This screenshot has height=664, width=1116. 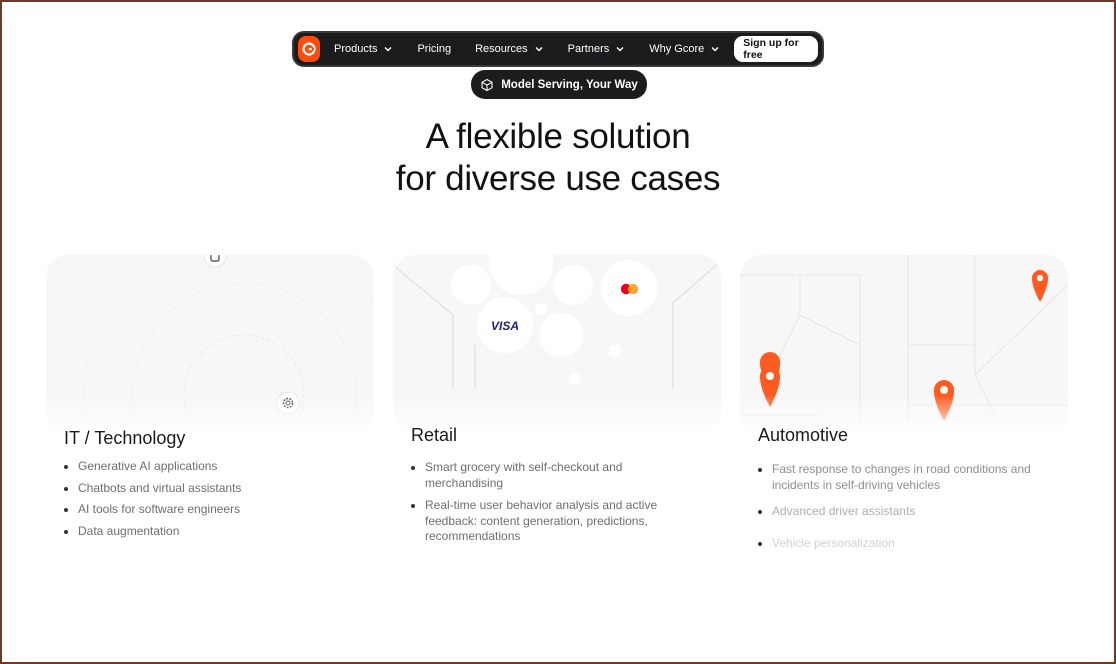 What do you see at coordinates (569, 84) in the screenshot?
I see `model-serving-label: Model Serving, Your Way` at bounding box center [569, 84].